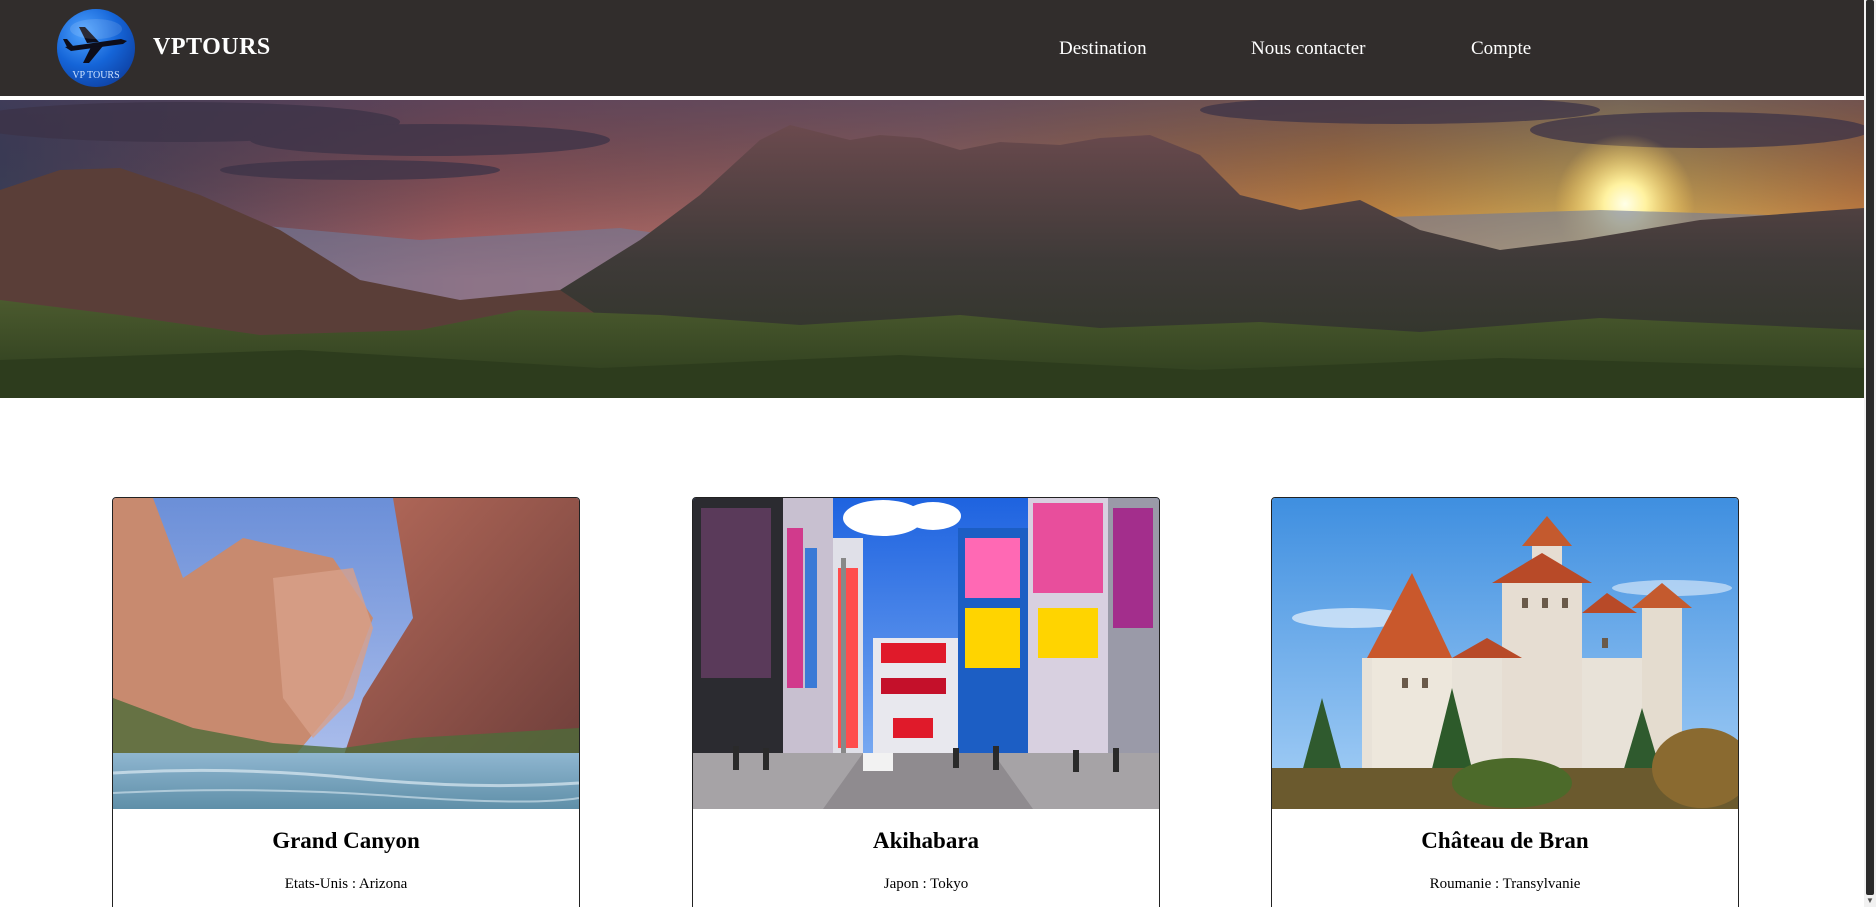 This screenshot has width=1876, height=907. Describe the element at coordinates (1308, 49) in the screenshot. I see `nav-link-contact: Nous contacter` at that location.